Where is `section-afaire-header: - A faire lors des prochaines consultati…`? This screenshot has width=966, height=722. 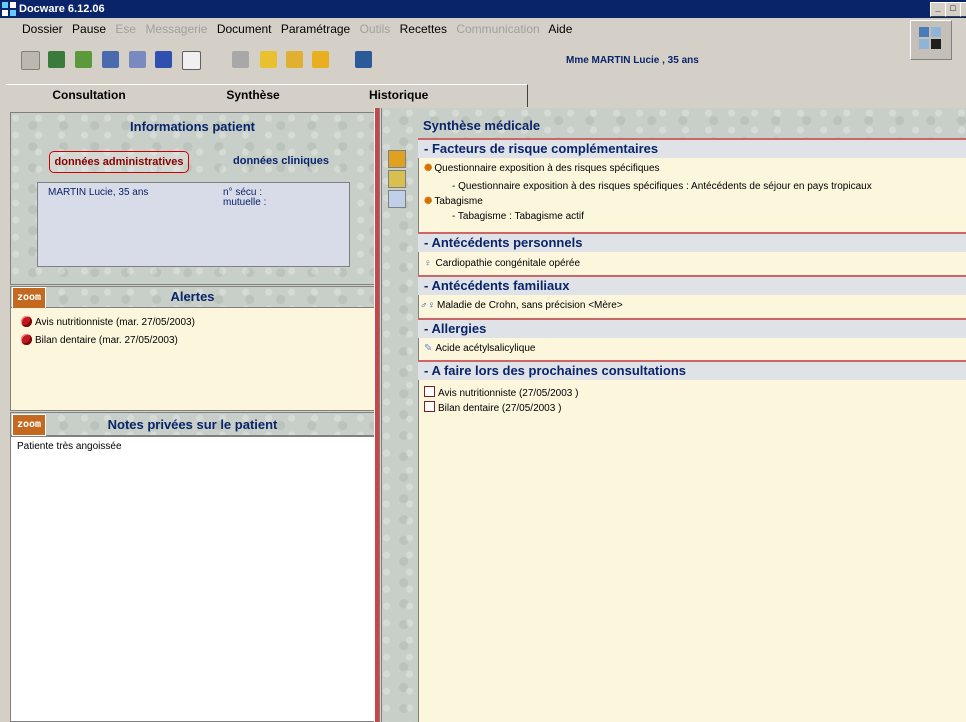 section-afaire-header: - A faire lors des prochaines consultati… is located at coordinates (692, 370).